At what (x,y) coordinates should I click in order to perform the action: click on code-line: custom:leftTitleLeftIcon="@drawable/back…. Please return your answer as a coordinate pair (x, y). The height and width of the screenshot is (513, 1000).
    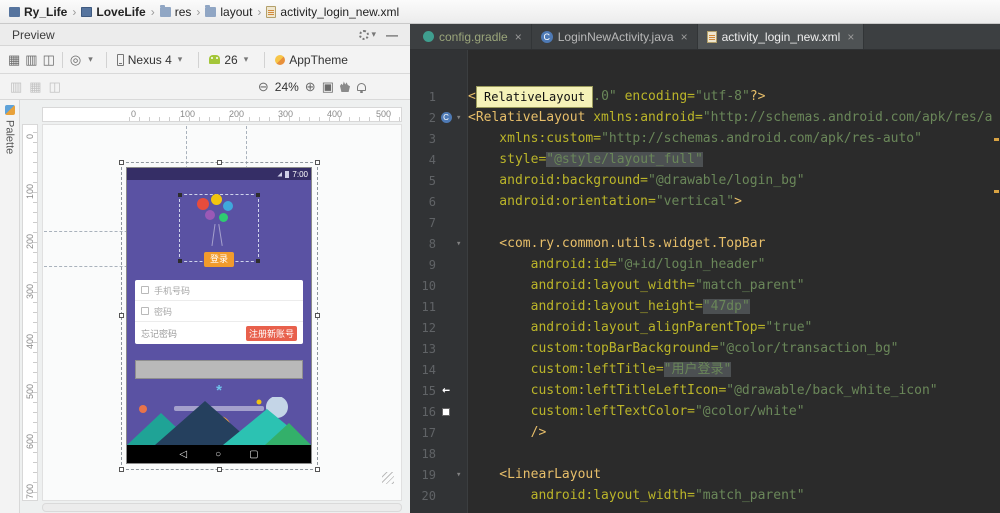
    Looking at the image, I should click on (730, 390).